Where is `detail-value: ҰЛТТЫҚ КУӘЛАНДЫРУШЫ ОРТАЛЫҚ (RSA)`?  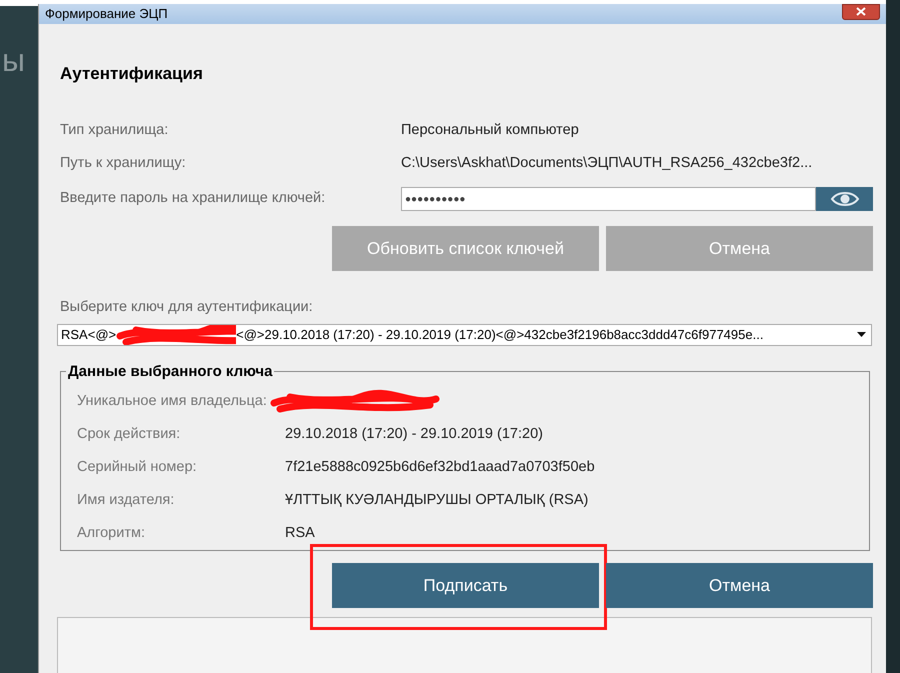
detail-value: ҰЛТТЫҚ КУӘЛАНДЫРУШЫ ОРТАЛЫҚ (RSA) is located at coordinates (436, 500).